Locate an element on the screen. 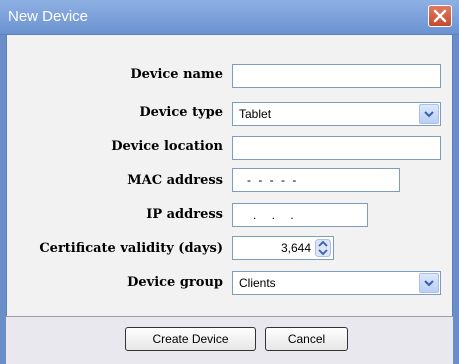  device-group-label: Device group is located at coordinates (175, 282).